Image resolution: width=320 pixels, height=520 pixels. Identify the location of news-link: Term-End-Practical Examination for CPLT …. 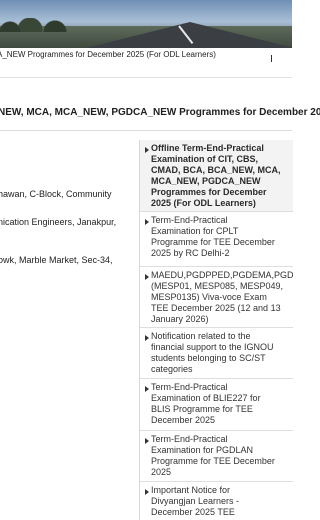
(222, 237).